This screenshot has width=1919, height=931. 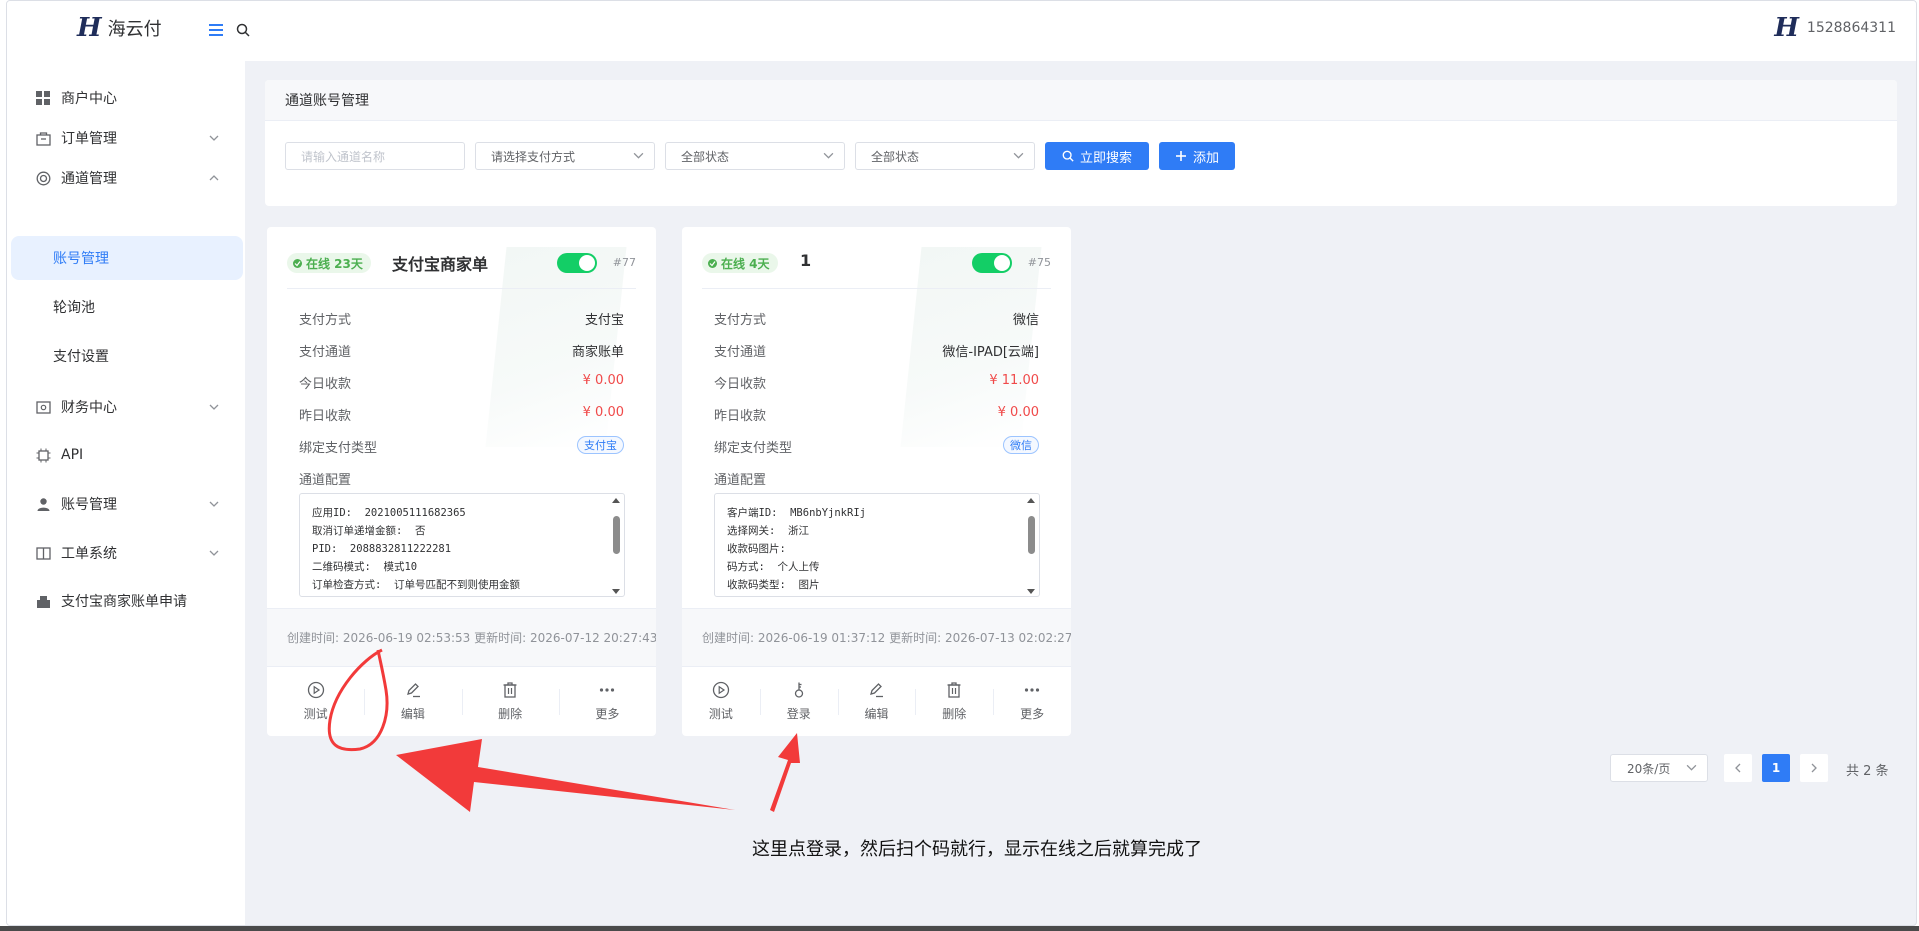 I want to click on today-value: ¥ 11.00, so click(x=1014, y=380).